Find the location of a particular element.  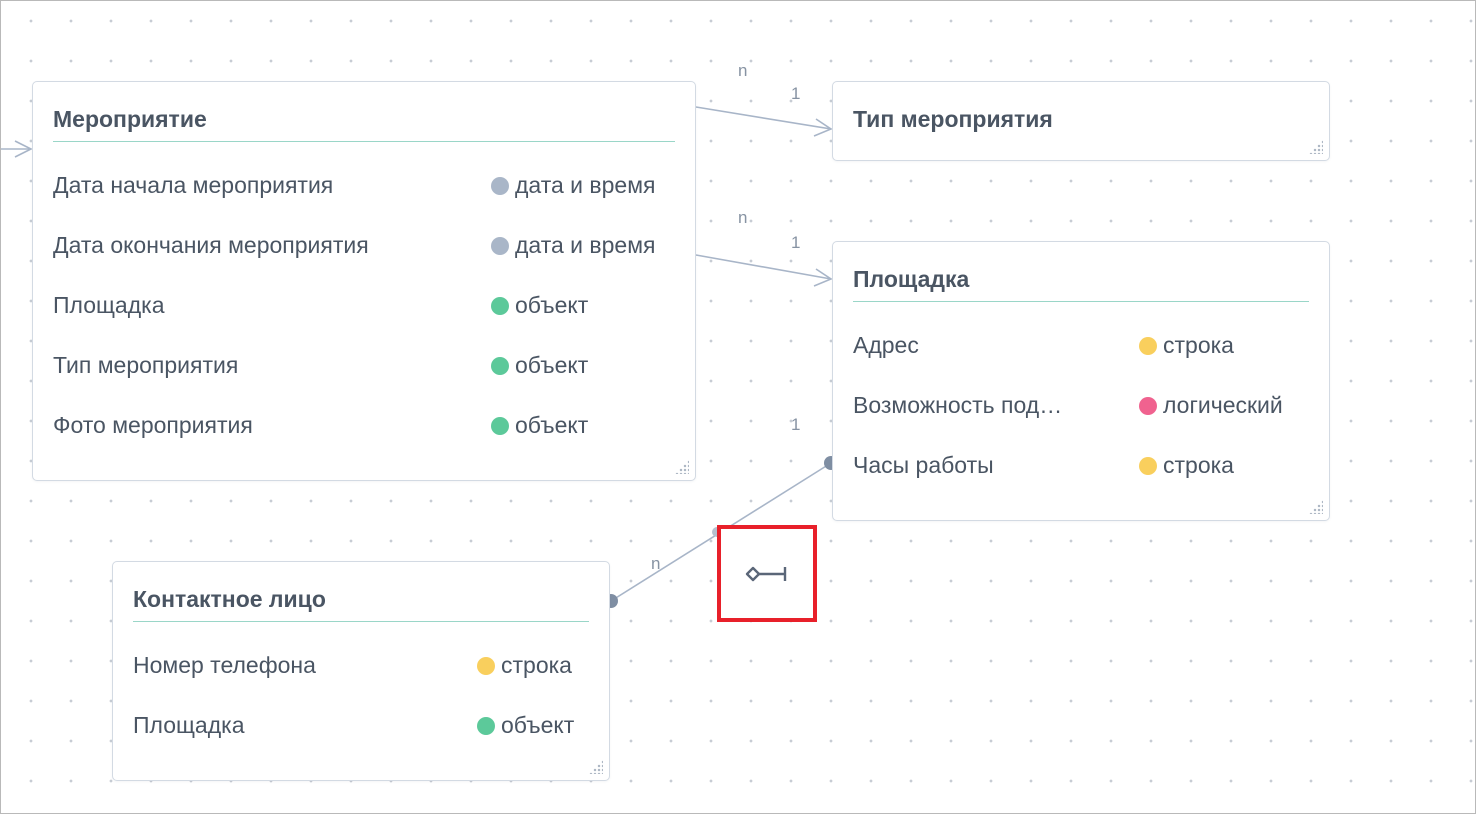

field-row: Дата начала мероприятия дата и время is located at coordinates (364, 187).